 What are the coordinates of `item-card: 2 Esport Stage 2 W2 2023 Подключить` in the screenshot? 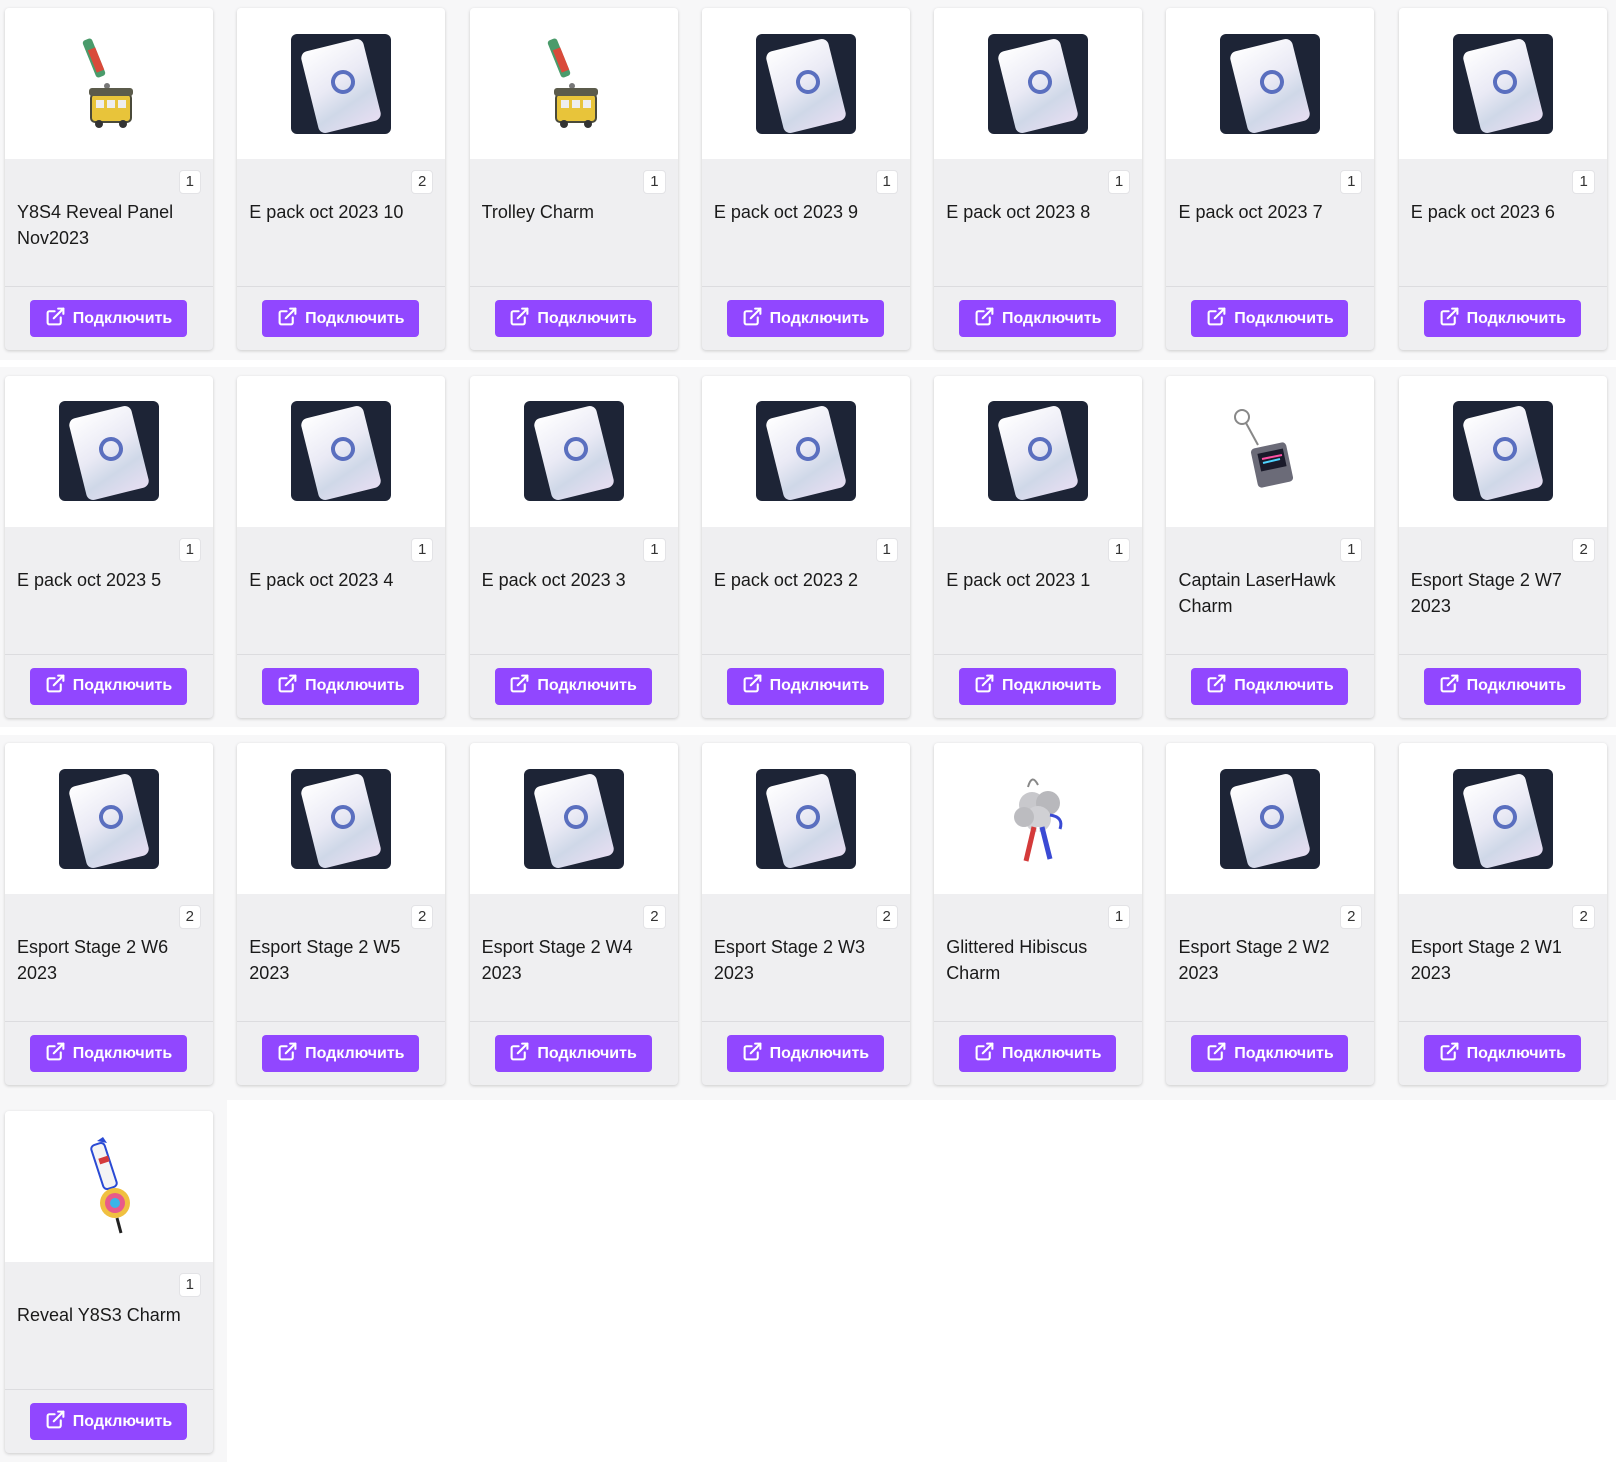 It's located at (1270, 914).